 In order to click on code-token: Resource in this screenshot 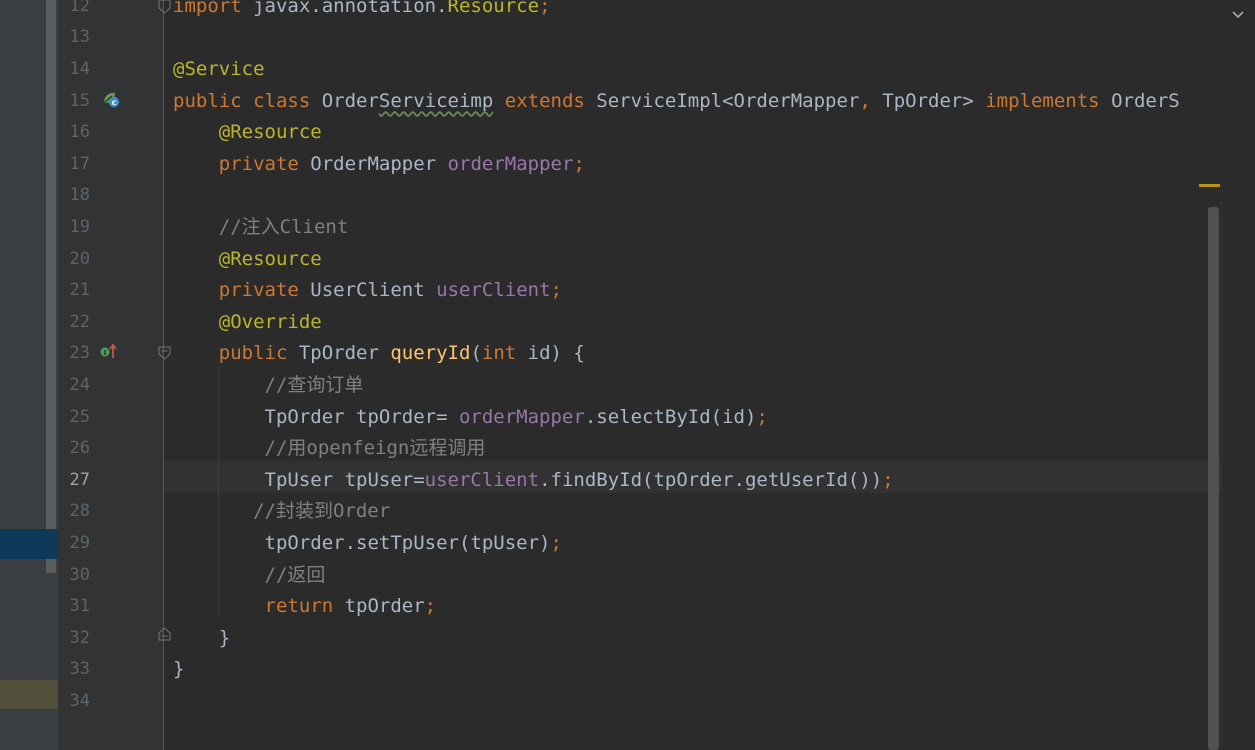, I will do `click(493, 8)`.